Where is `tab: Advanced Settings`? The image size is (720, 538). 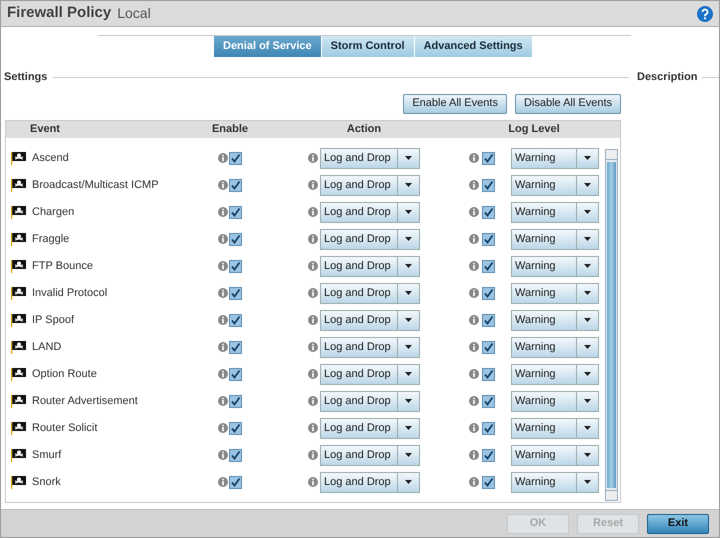 tab: Advanced Settings is located at coordinates (473, 46).